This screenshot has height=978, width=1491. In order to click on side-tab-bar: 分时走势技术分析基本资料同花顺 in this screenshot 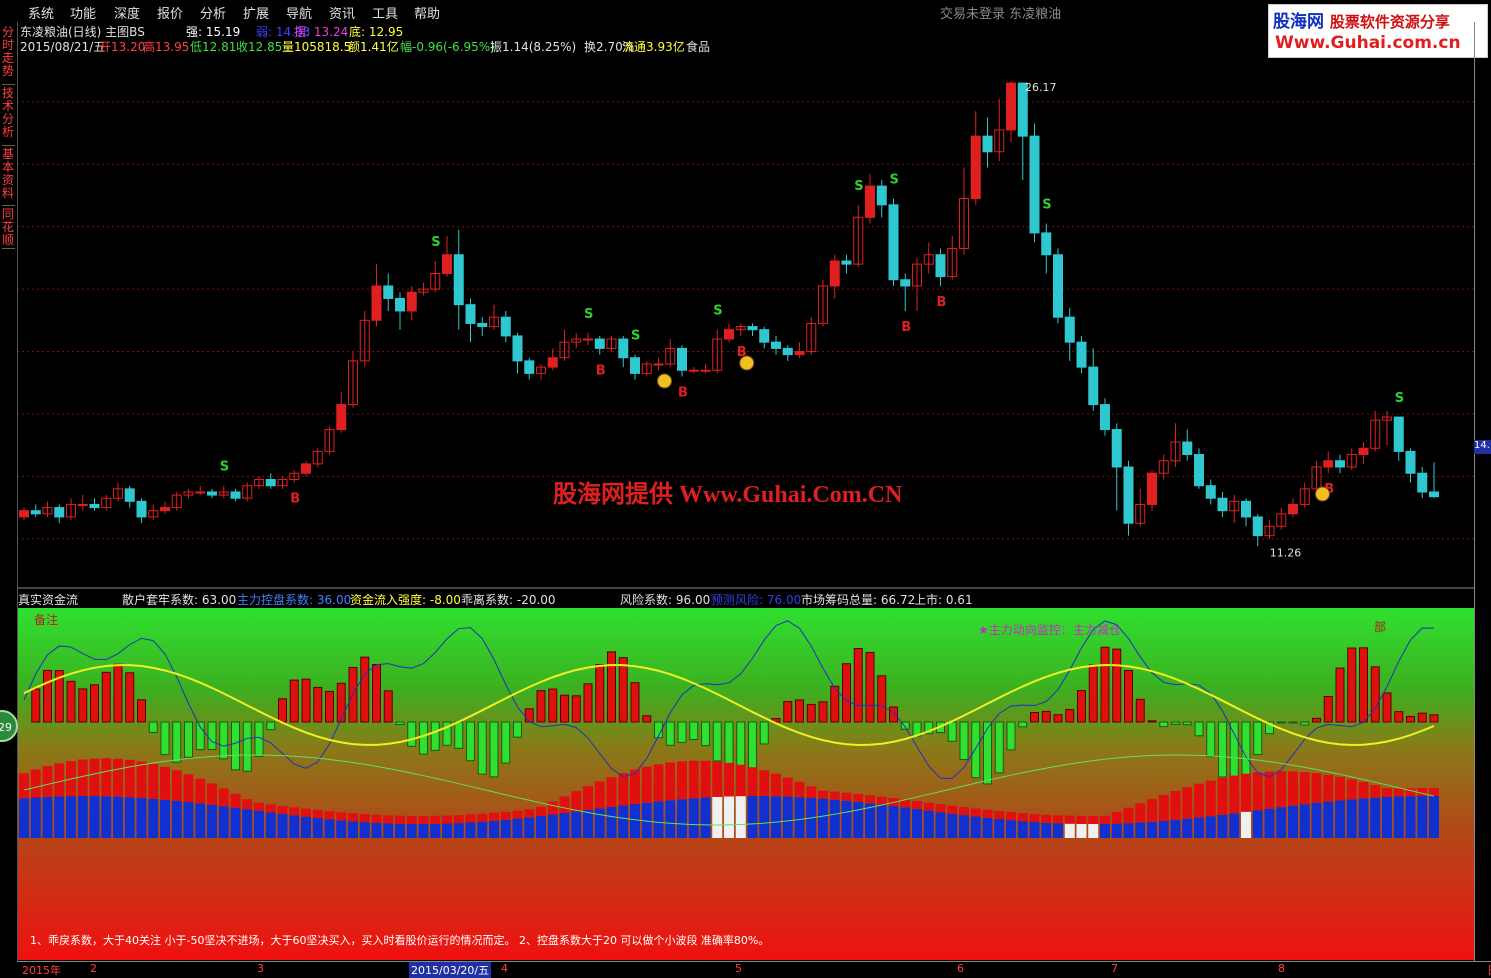, I will do `click(9, 492)`.